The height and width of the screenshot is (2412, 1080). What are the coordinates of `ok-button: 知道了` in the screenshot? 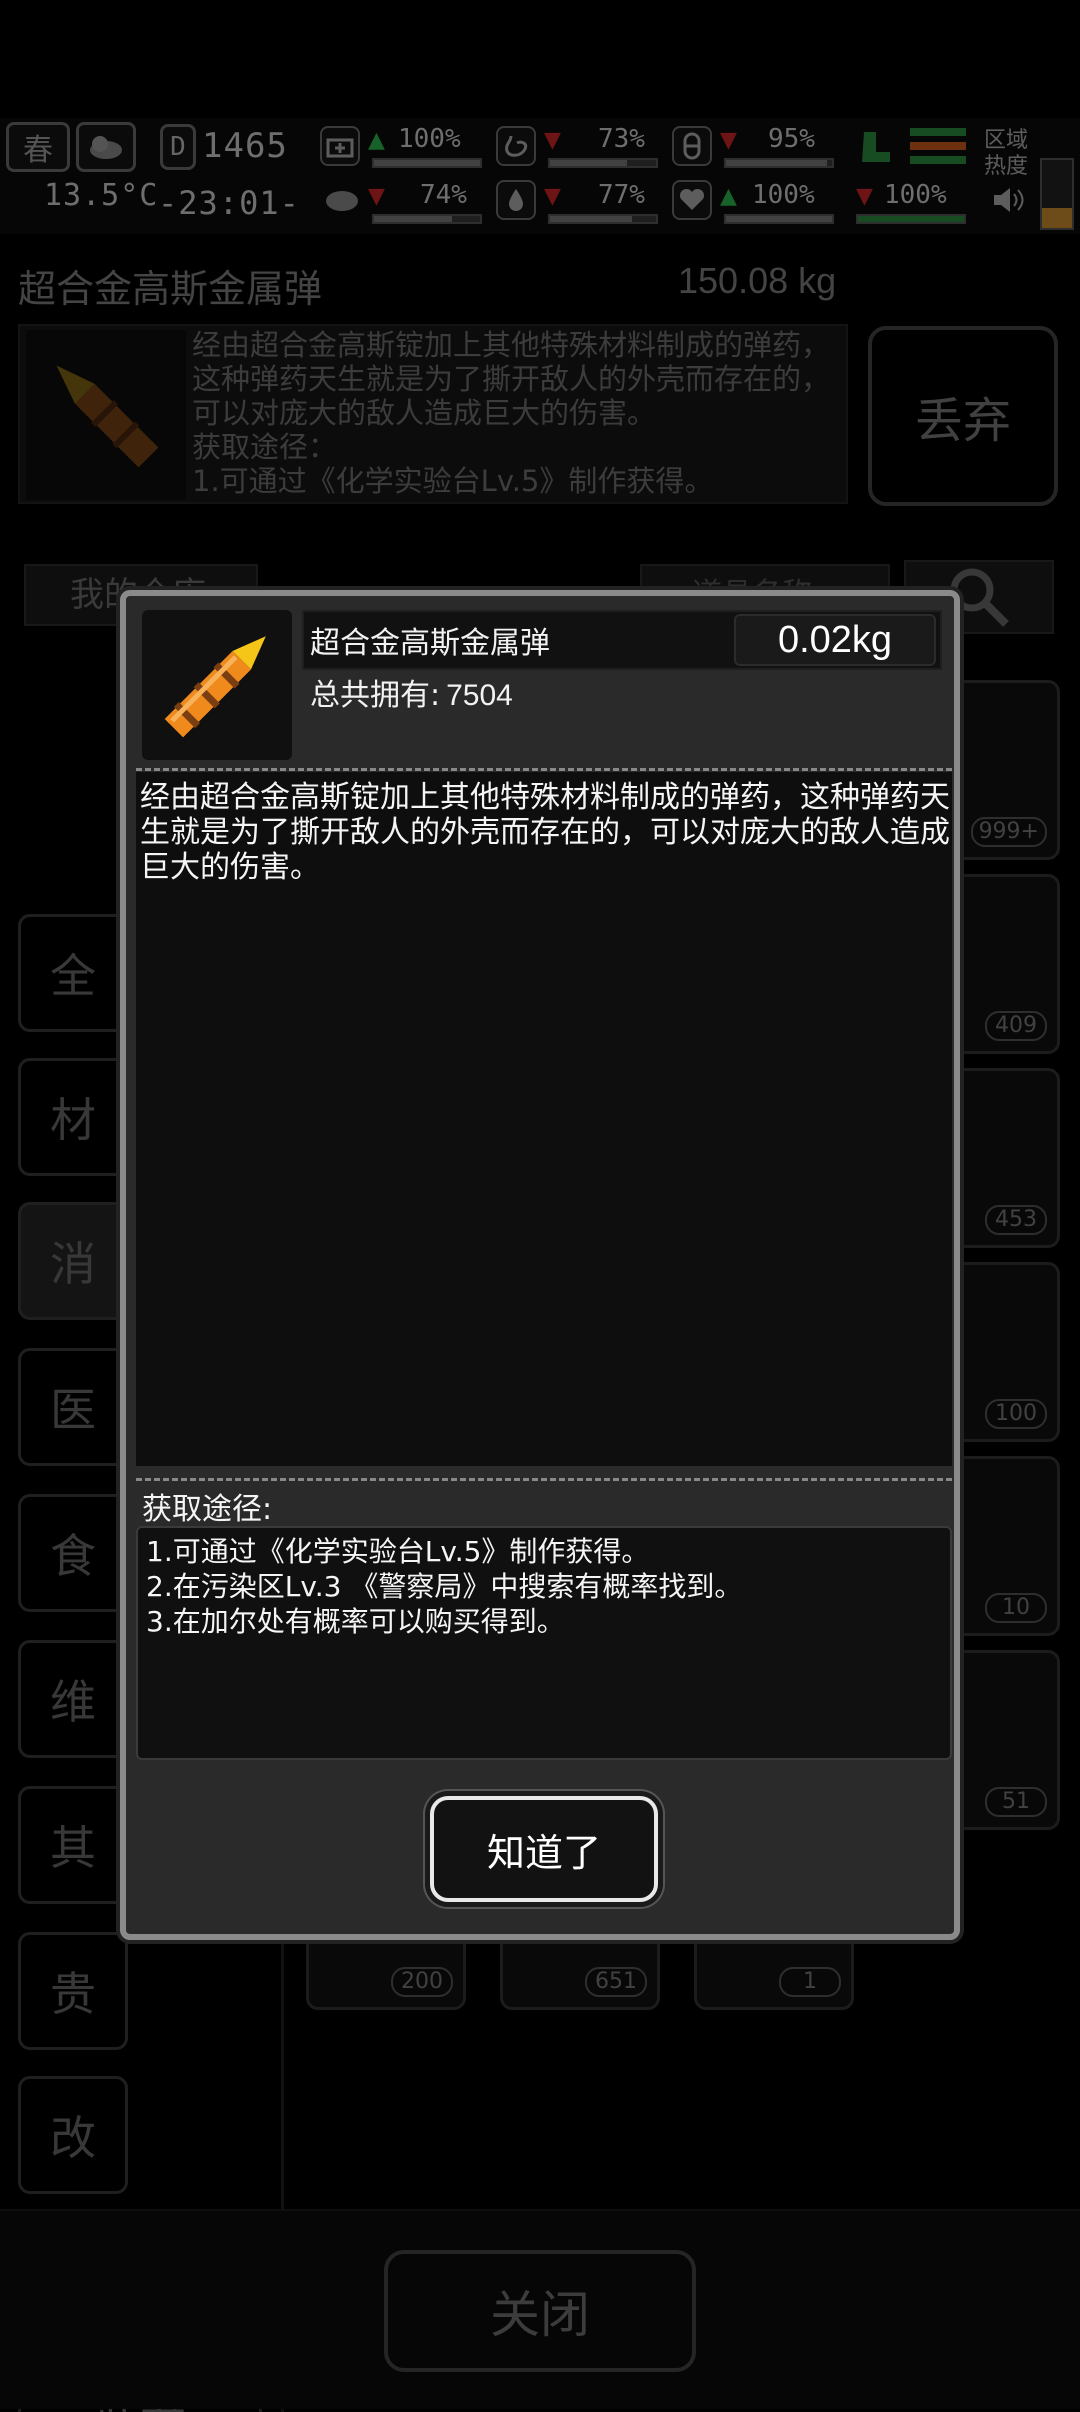 It's located at (544, 1849).